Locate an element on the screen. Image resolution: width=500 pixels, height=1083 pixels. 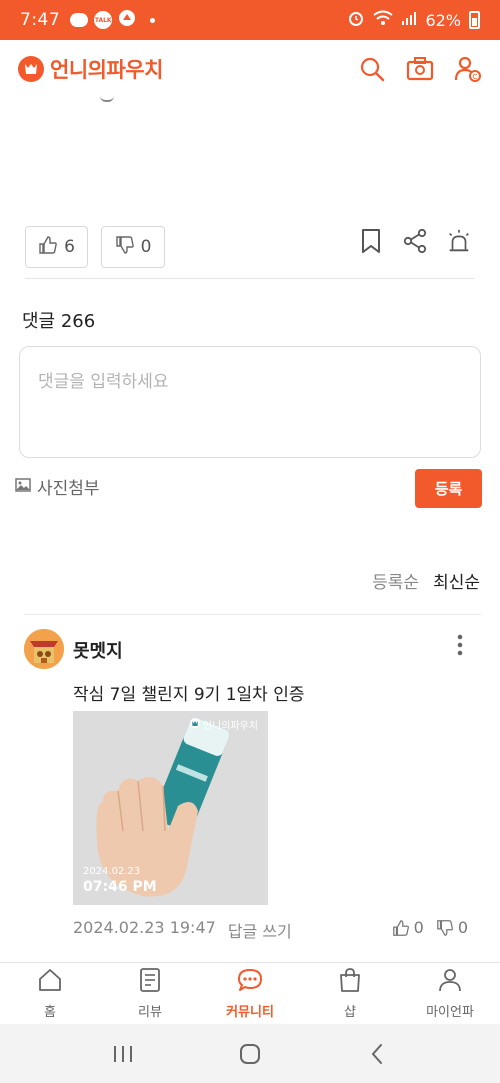
nav-label: 커뮤니티 is located at coordinates (250, 1012).